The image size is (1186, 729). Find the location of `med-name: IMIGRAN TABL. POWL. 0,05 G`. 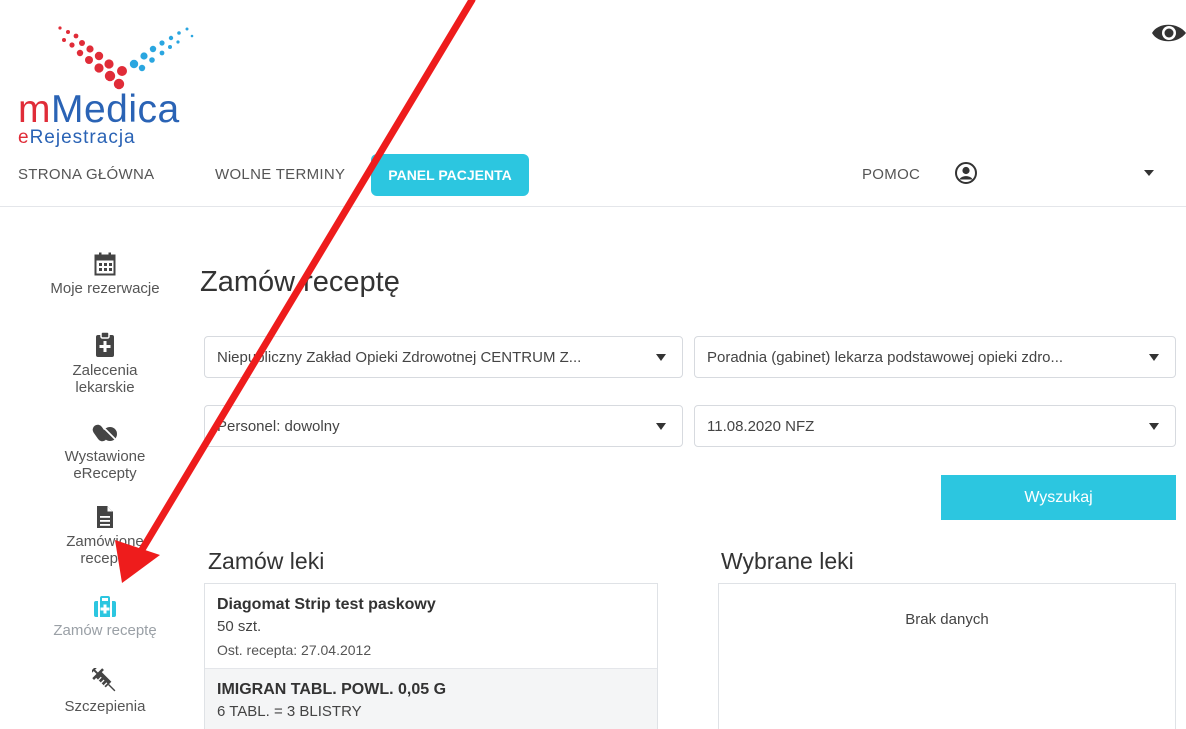

med-name: IMIGRAN TABL. POWL. 0,05 G is located at coordinates (332, 689).